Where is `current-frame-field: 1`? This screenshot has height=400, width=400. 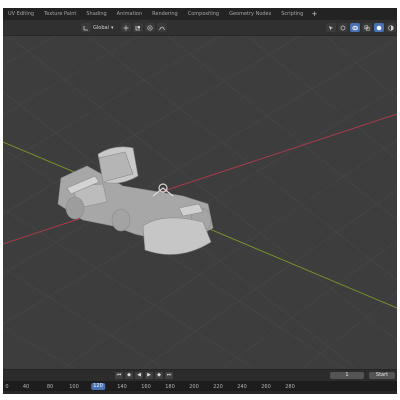 current-frame-field: 1 is located at coordinates (347, 375).